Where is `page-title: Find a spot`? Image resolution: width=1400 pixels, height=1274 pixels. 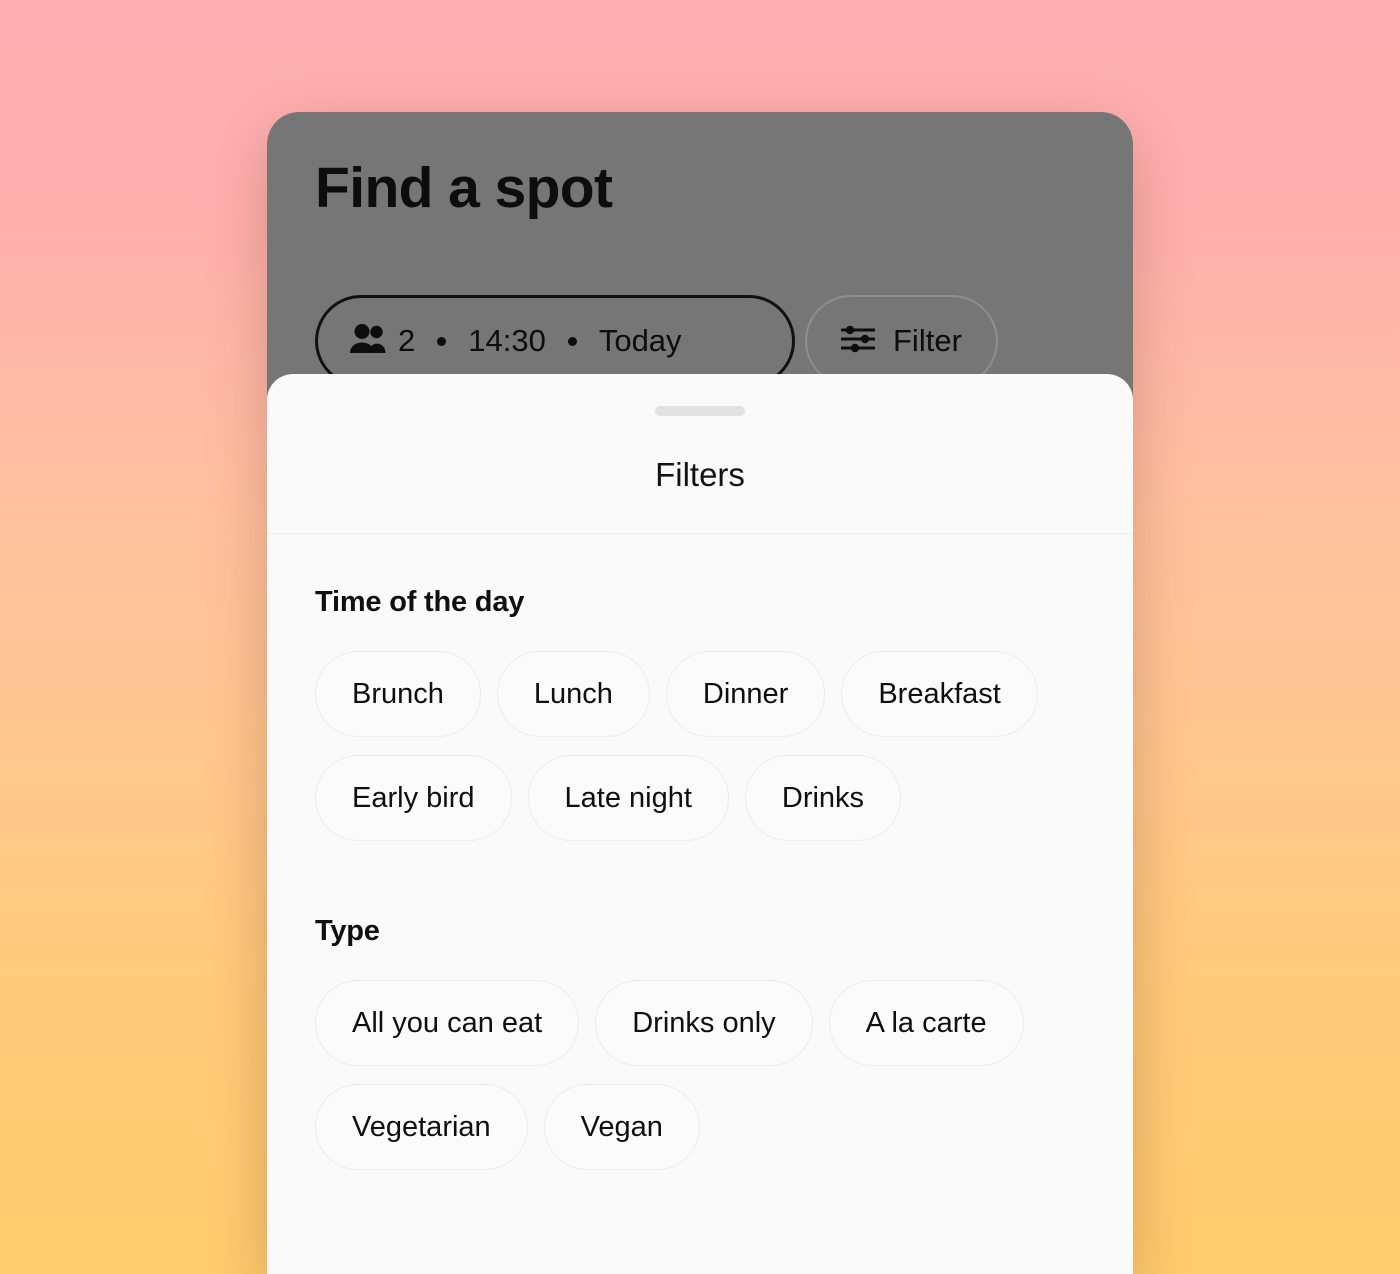 page-title: Find a spot is located at coordinates (464, 188).